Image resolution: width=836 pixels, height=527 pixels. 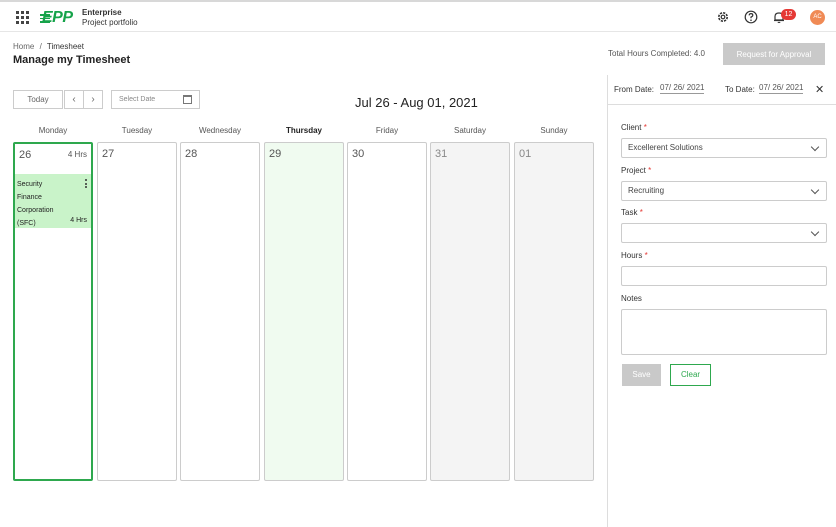 I want to click on day-header-sunday: Sunday, so click(x=554, y=130).